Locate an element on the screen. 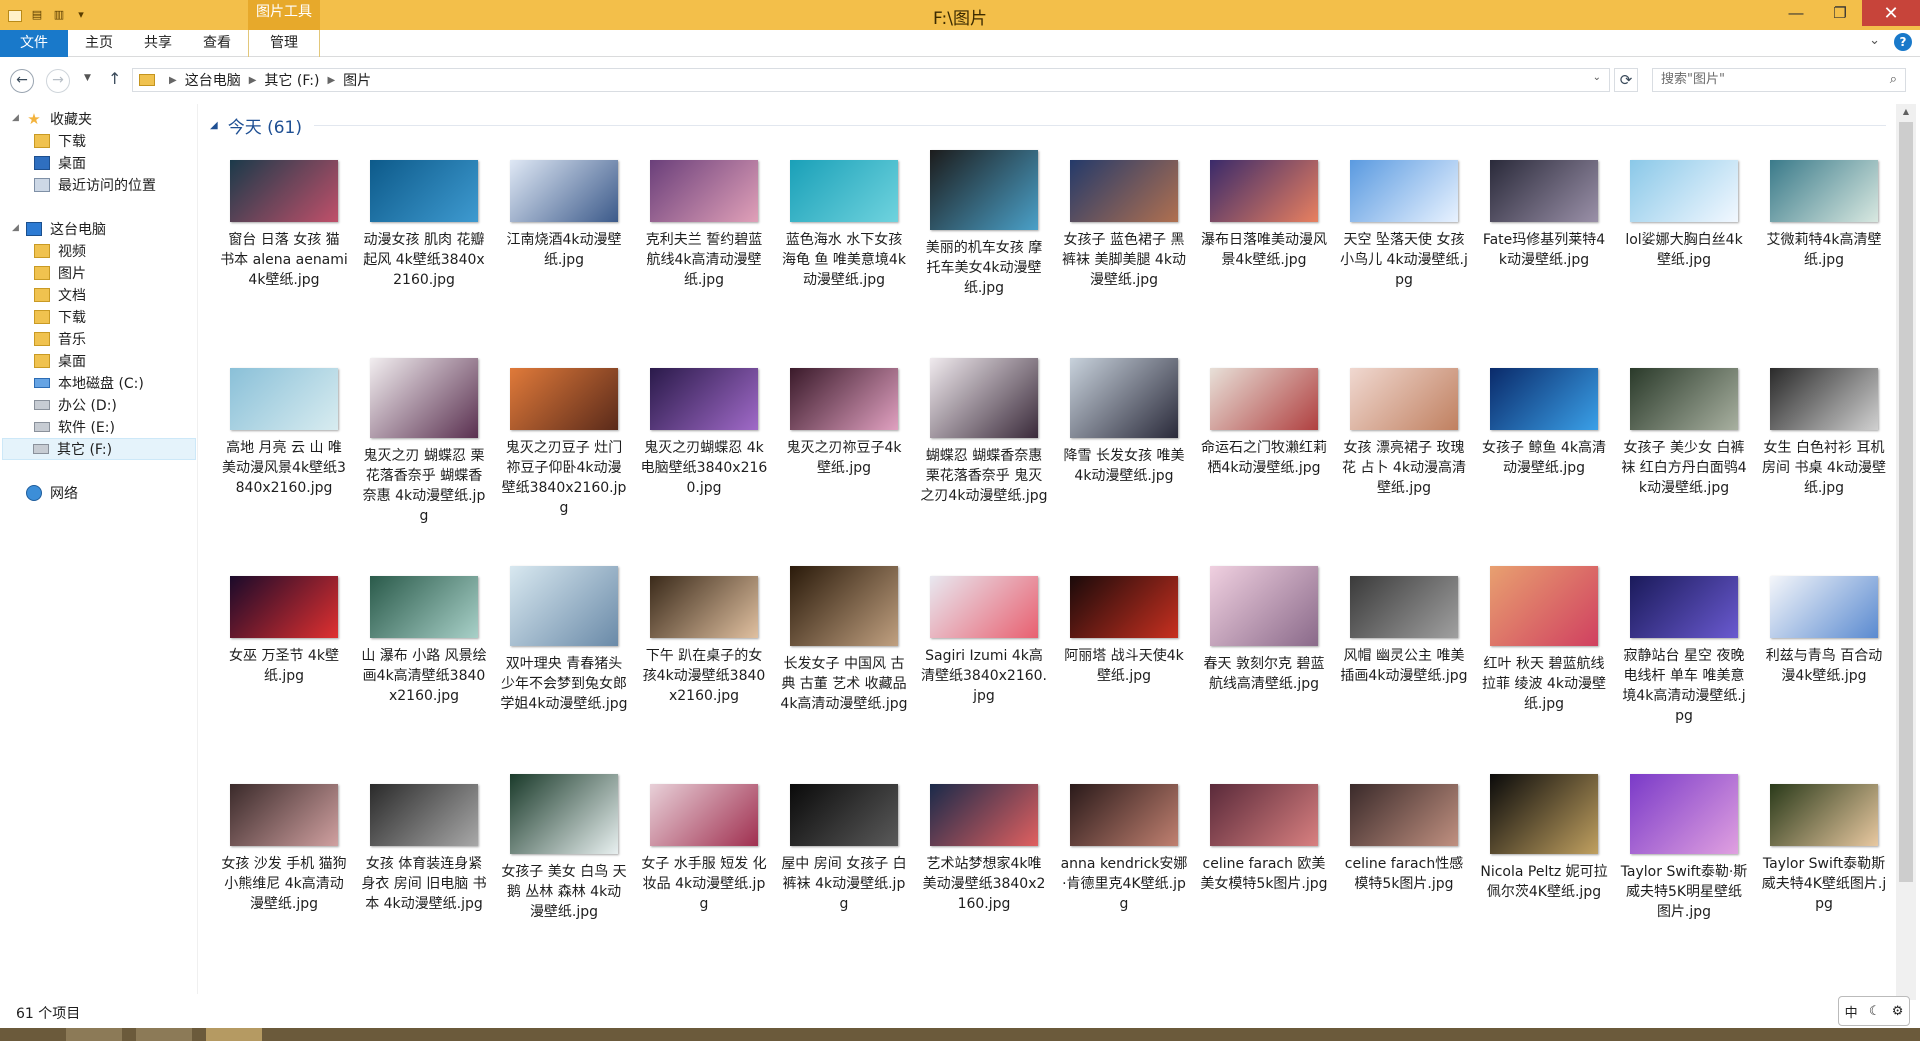 The width and height of the screenshot is (1920, 1041). tab-view: 查看 is located at coordinates (217, 43).